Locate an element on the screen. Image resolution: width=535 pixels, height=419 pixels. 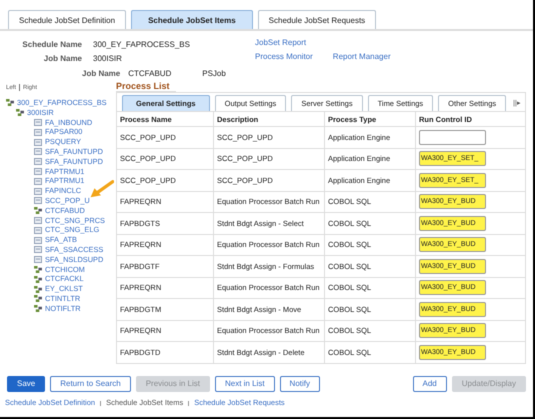
job-type: PSJob is located at coordinates (214, 74).